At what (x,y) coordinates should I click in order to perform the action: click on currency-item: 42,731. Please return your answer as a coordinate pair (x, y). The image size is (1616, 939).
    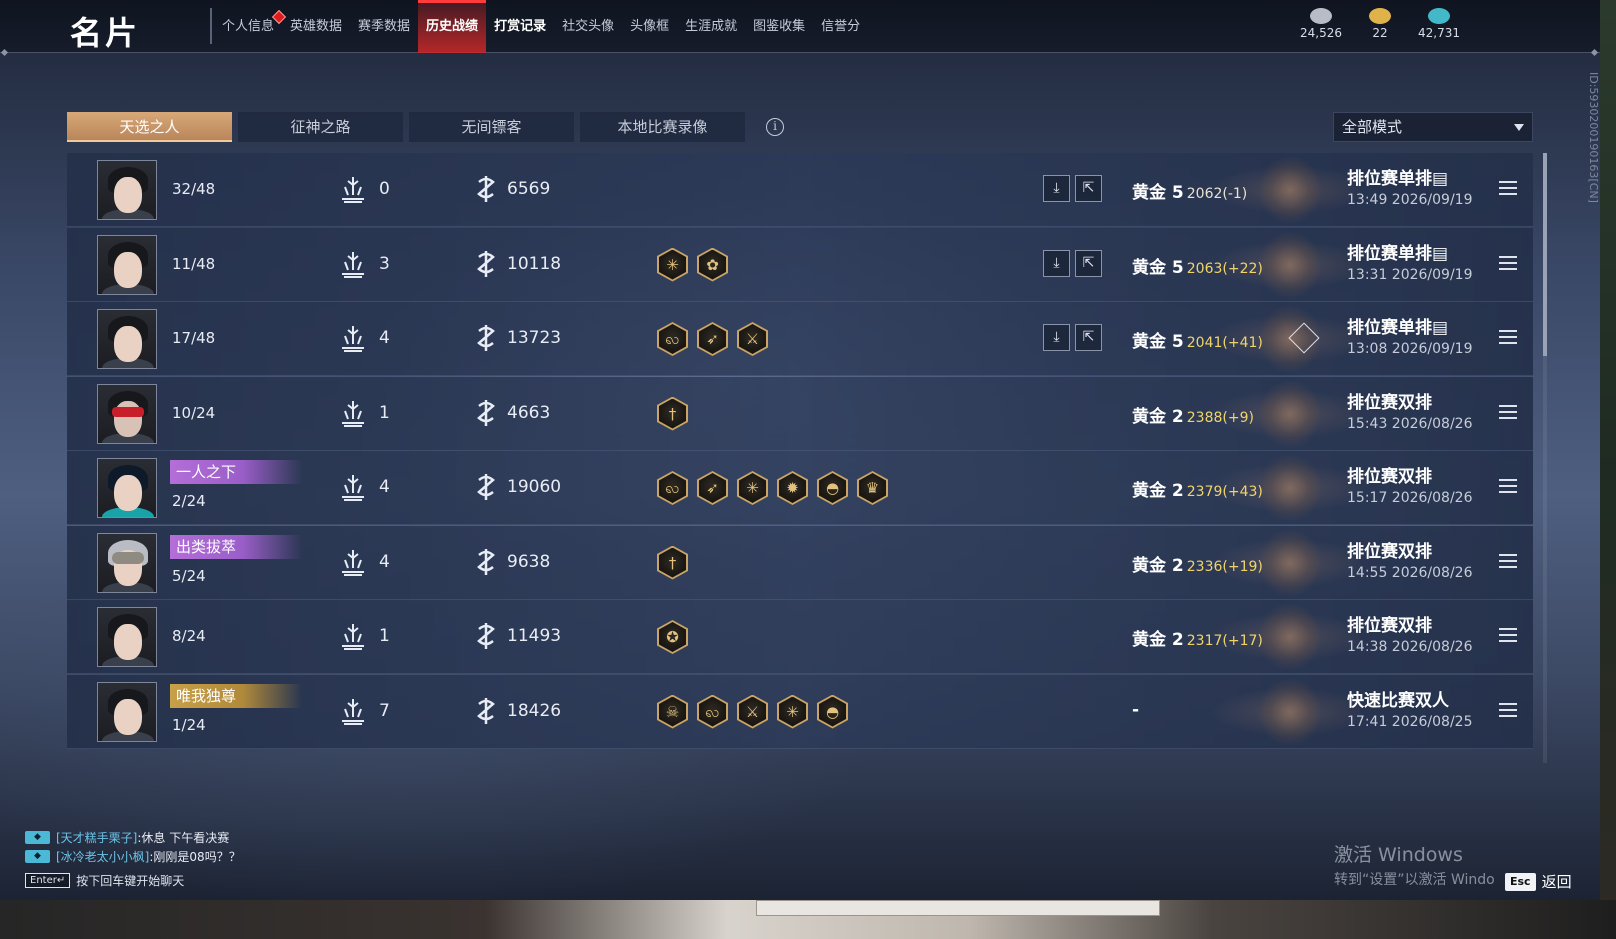
    Looking at the image, I should click on (1439, 24).